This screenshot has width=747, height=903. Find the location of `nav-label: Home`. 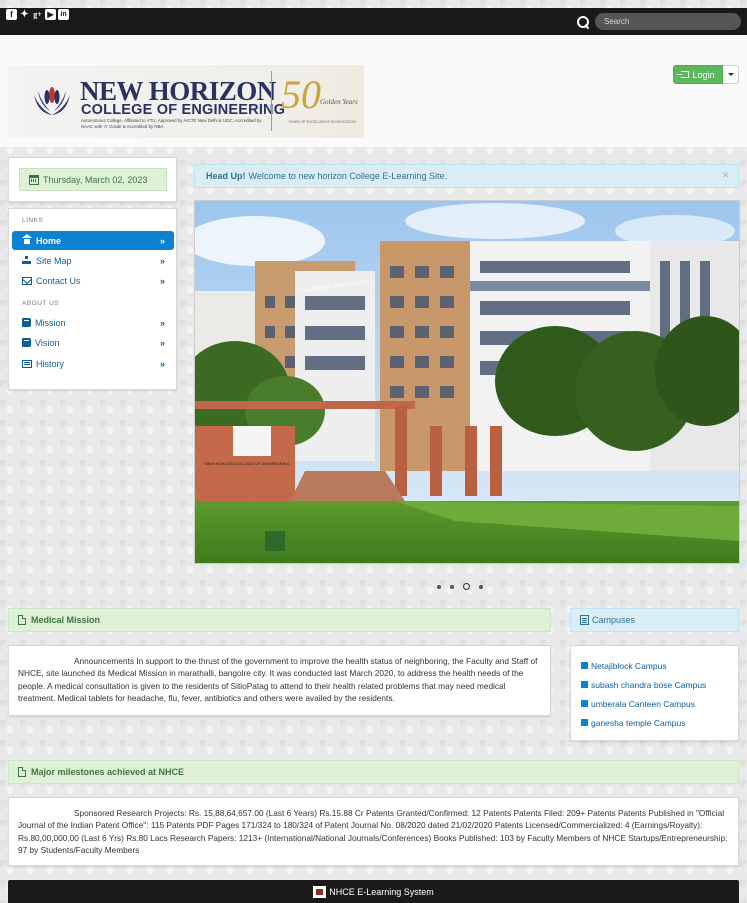

nav-label: Home is located at coordinates (49, 240).